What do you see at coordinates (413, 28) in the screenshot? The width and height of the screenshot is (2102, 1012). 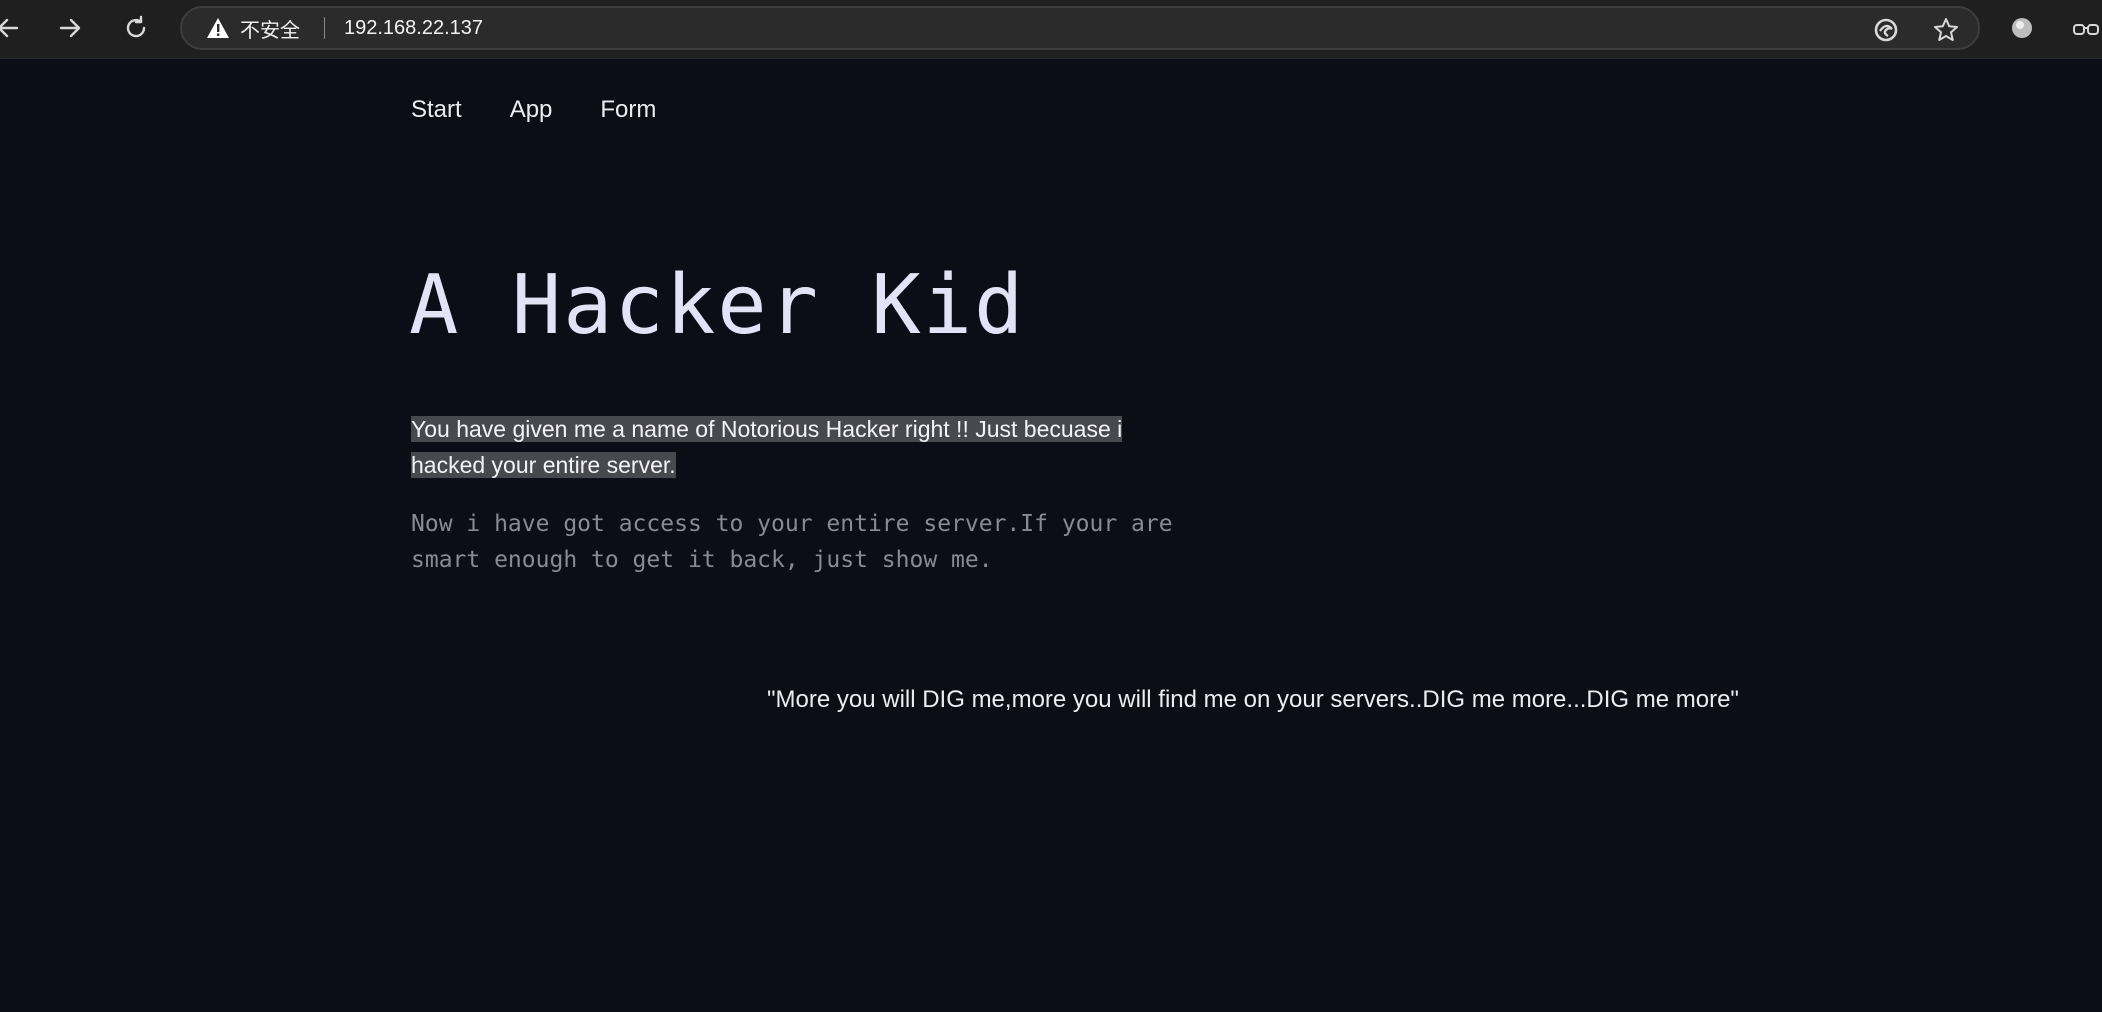 I see `url-text: 192.168.22.137` at bounding box center [413, 28].